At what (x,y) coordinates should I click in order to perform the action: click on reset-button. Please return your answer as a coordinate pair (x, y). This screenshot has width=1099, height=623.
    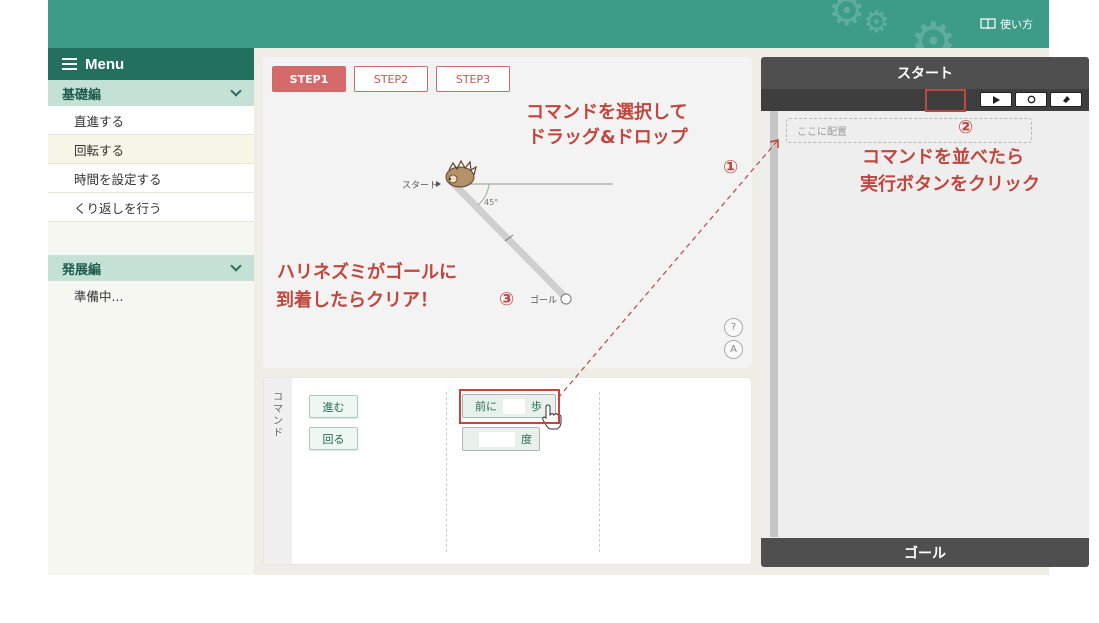
    Looking at the image, I should click on (1031, 99).